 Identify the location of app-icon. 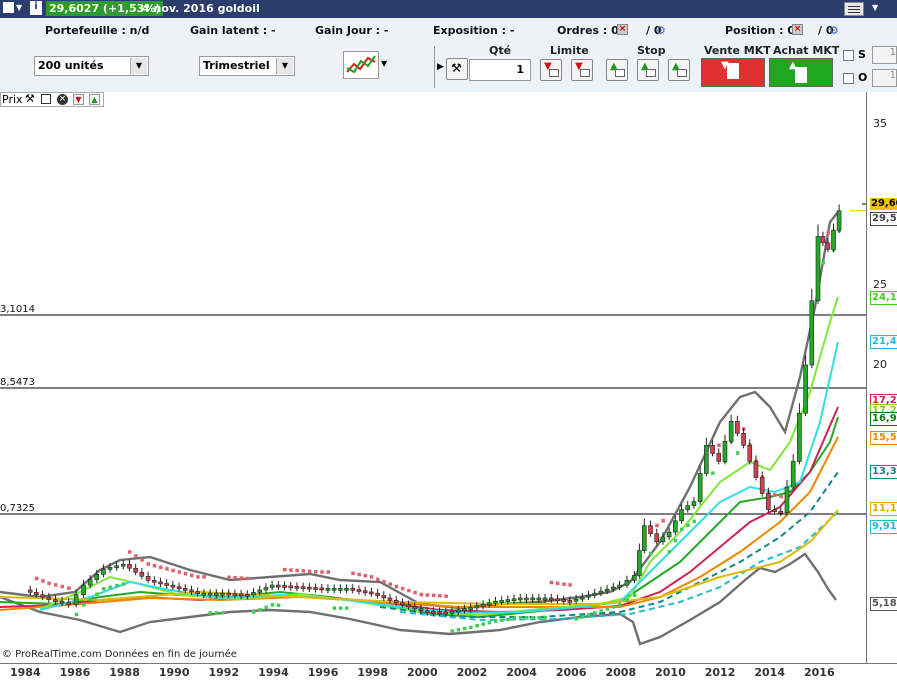
(8, 7).